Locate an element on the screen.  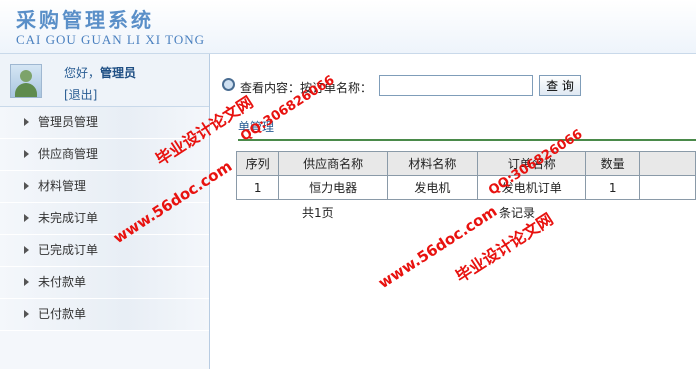
user-greeting: 您好，管理员 is located at coordinates (100, 72).